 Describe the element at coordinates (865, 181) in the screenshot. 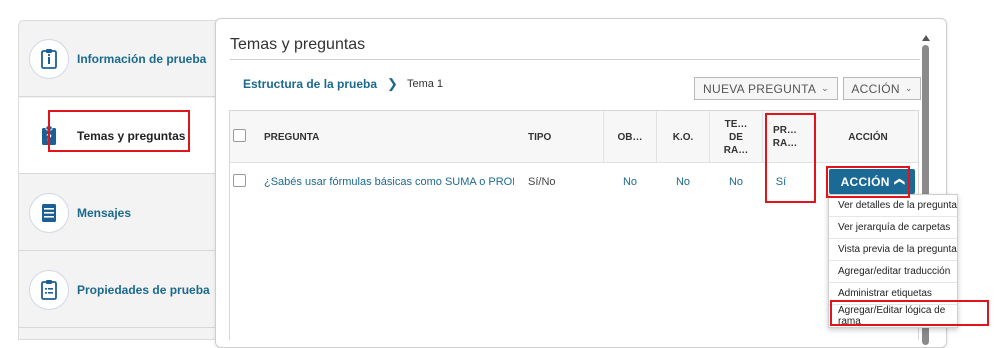

I see `row-action-label: ACCIÓN` at that location.